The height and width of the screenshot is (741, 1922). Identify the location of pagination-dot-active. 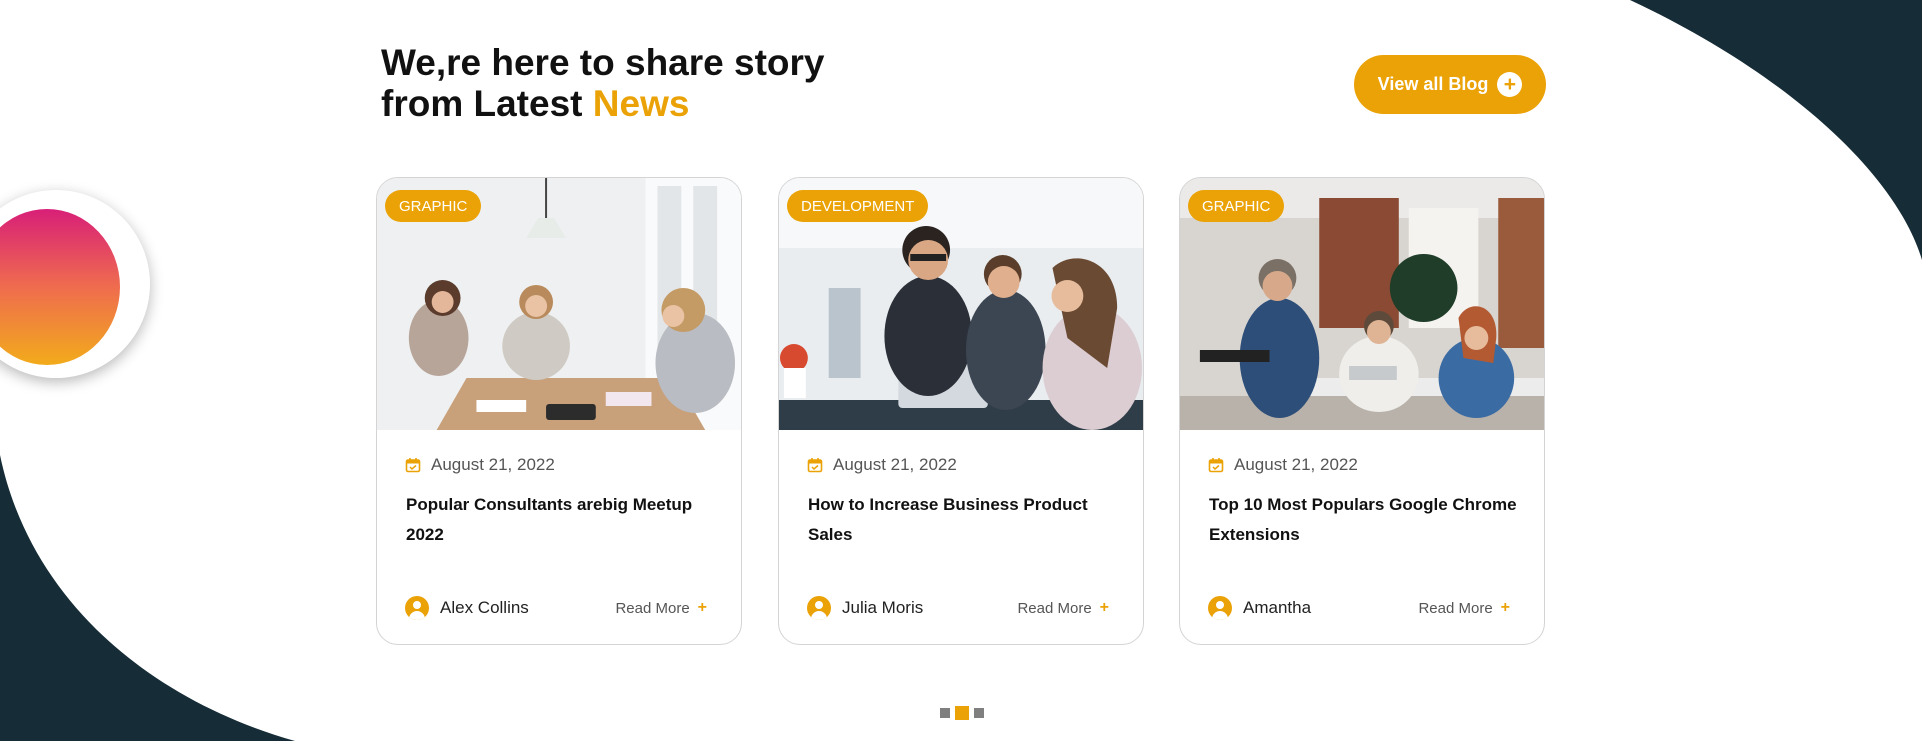
(962, 713).